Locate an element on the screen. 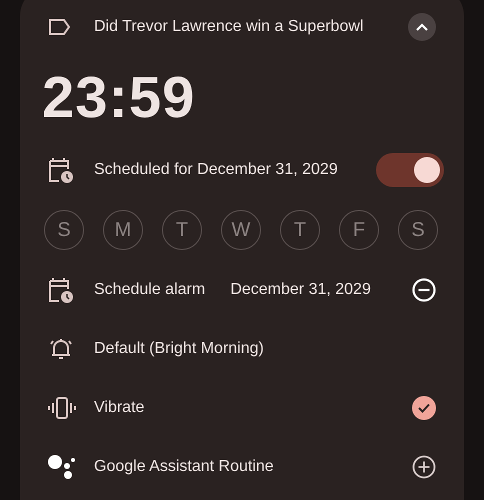  label-icon is located at coordinates (60, 27).